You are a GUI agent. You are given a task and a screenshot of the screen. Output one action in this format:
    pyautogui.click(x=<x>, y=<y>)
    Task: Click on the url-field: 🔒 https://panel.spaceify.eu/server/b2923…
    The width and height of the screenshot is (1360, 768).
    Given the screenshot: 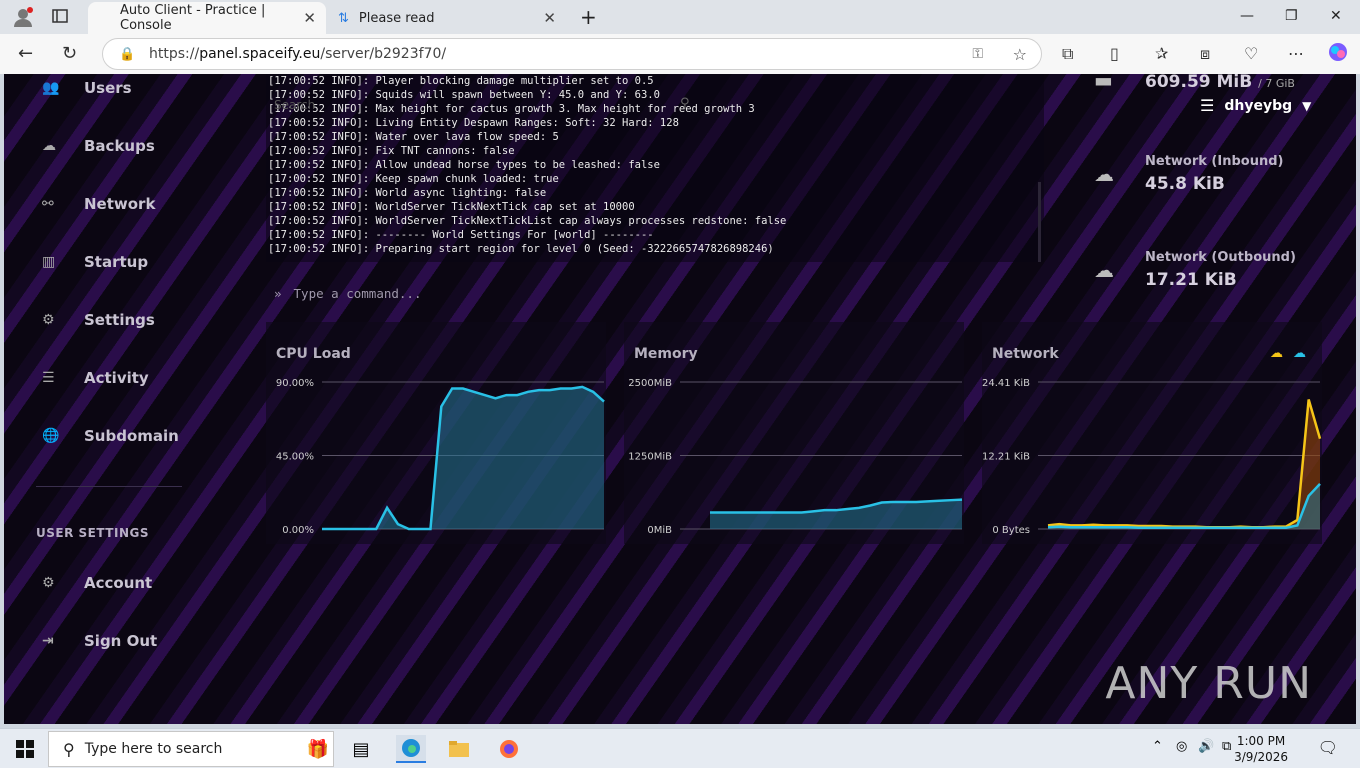 What is the action you would take?
    pyautogui.click(x=572, y=54)
    